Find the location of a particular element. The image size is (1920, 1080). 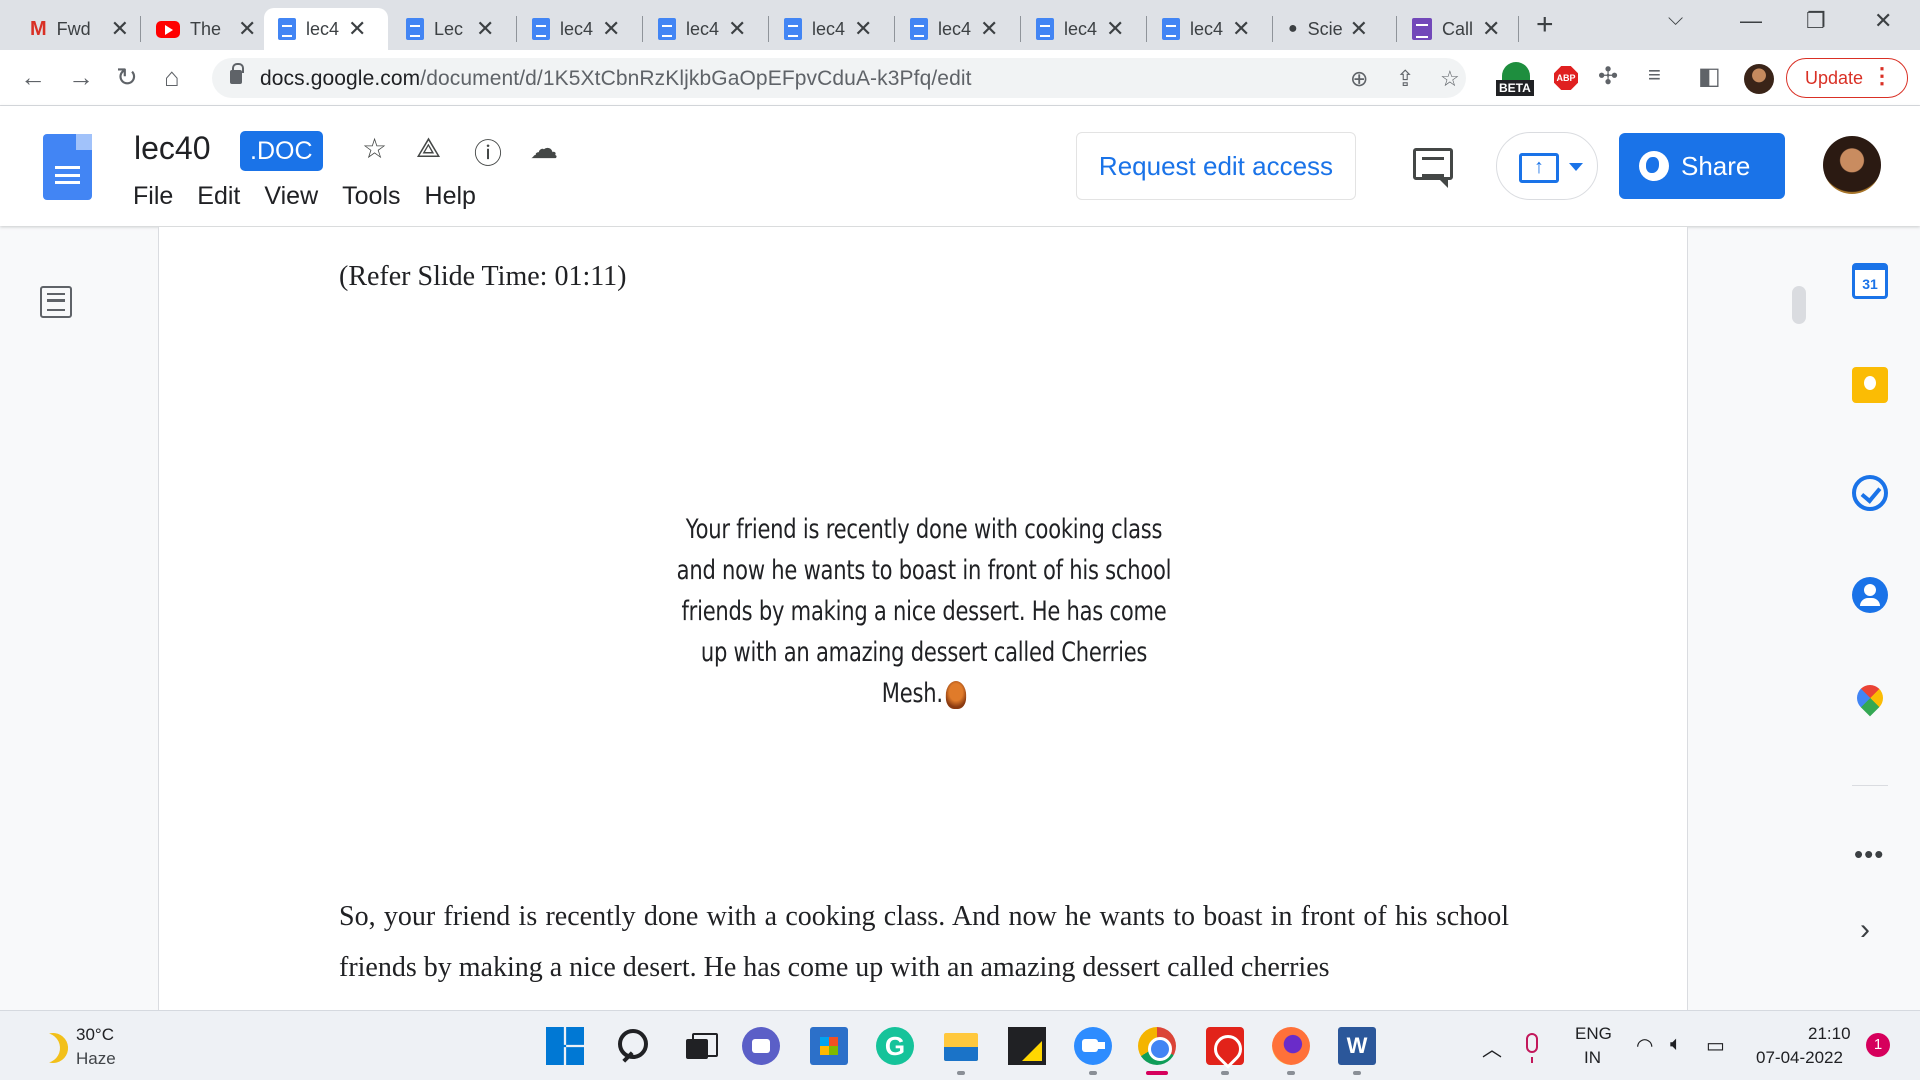

windows-start-icon is located at coordinates (565, 1046).